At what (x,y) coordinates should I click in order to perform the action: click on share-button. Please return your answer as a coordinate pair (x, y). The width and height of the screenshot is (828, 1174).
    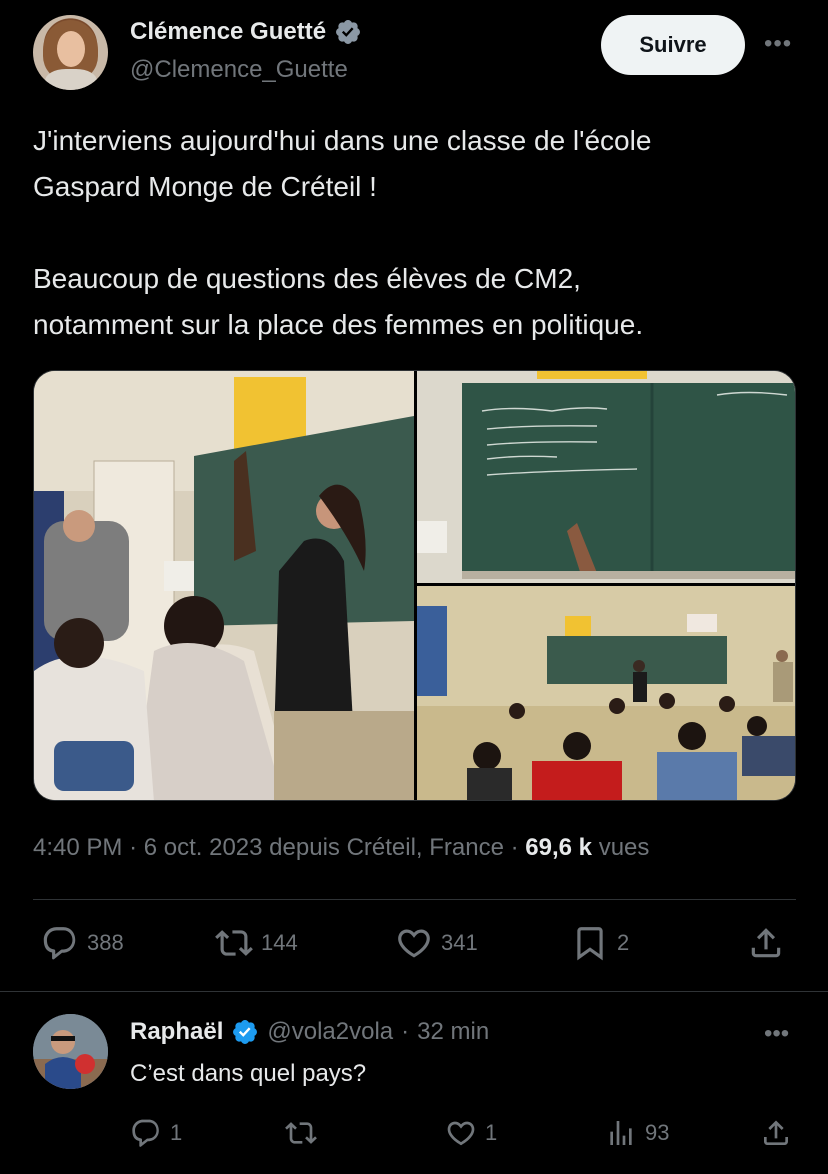
    Looking at the image, I should click on (766, 943).